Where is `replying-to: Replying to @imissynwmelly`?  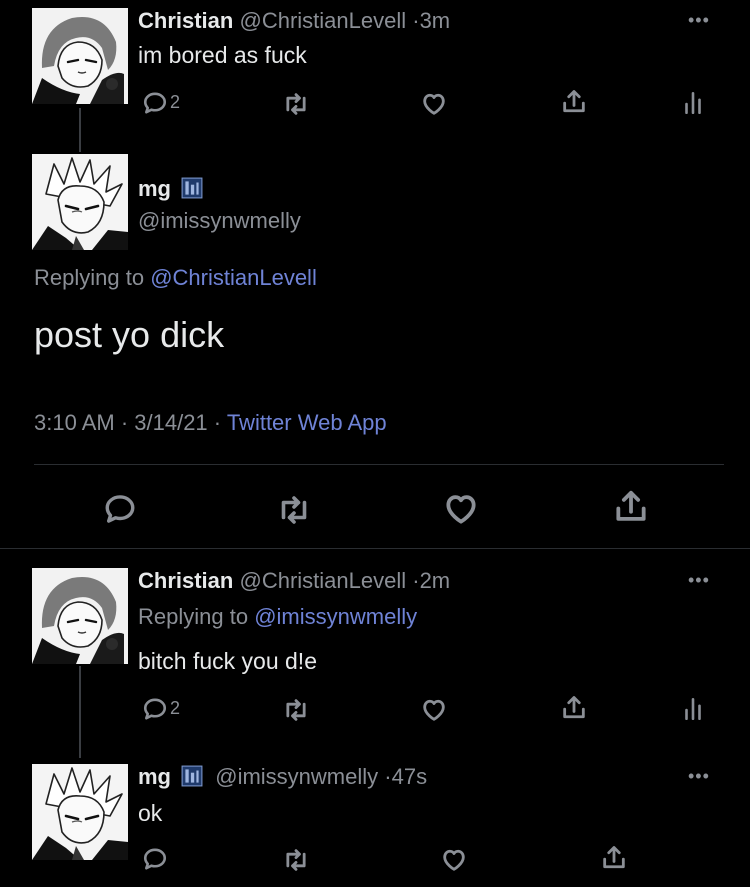
replying-to: Replying to @imissynwmelly is located at coordinates (278, 616).